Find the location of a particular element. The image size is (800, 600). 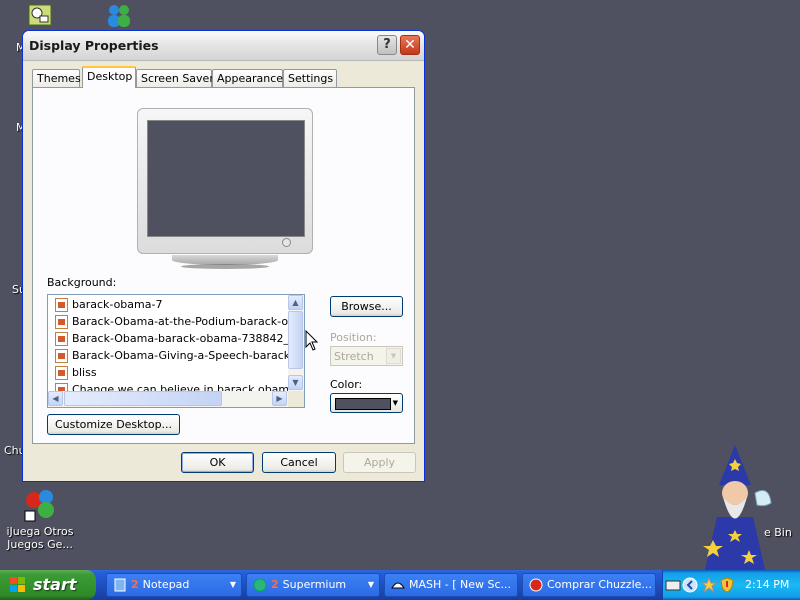

horizontal-scroll-thumb is located at coordinates (143, 398).